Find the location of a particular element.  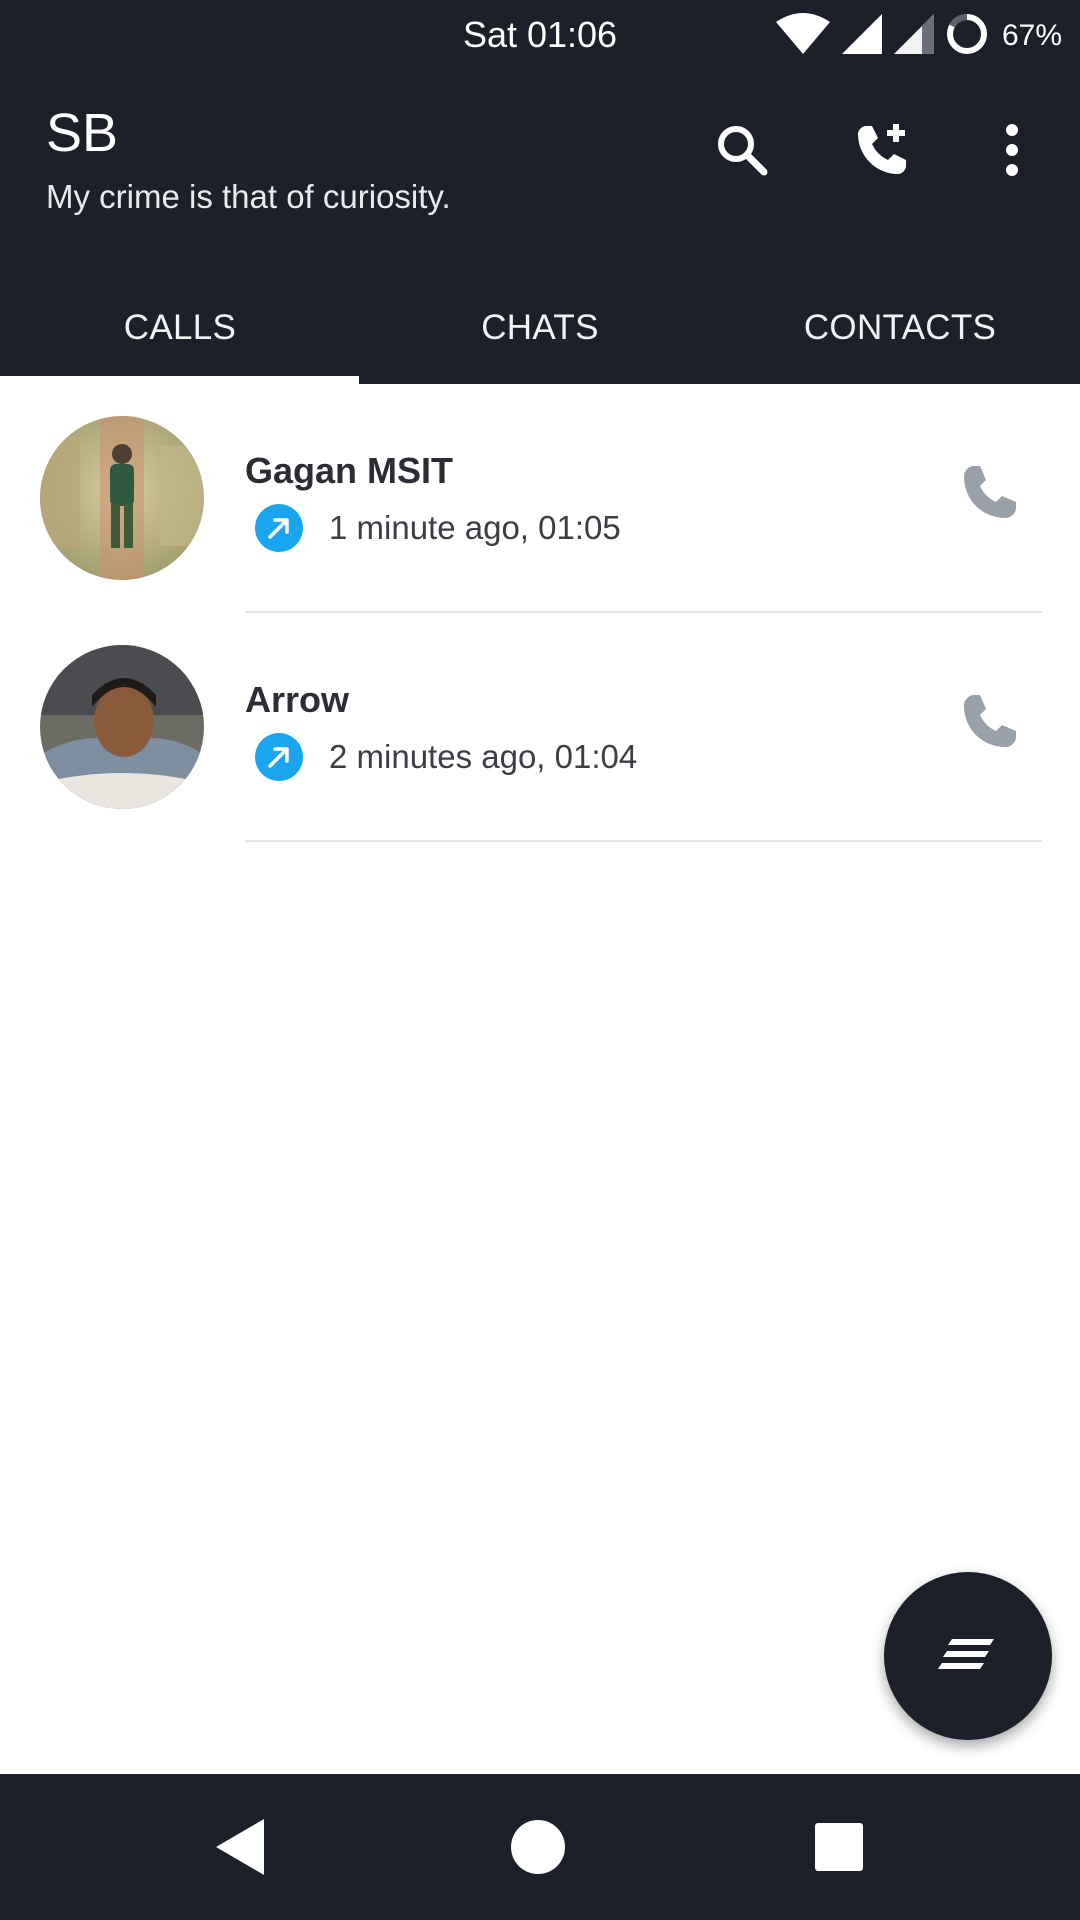

battery-icon is located at coordinates (967, 36).